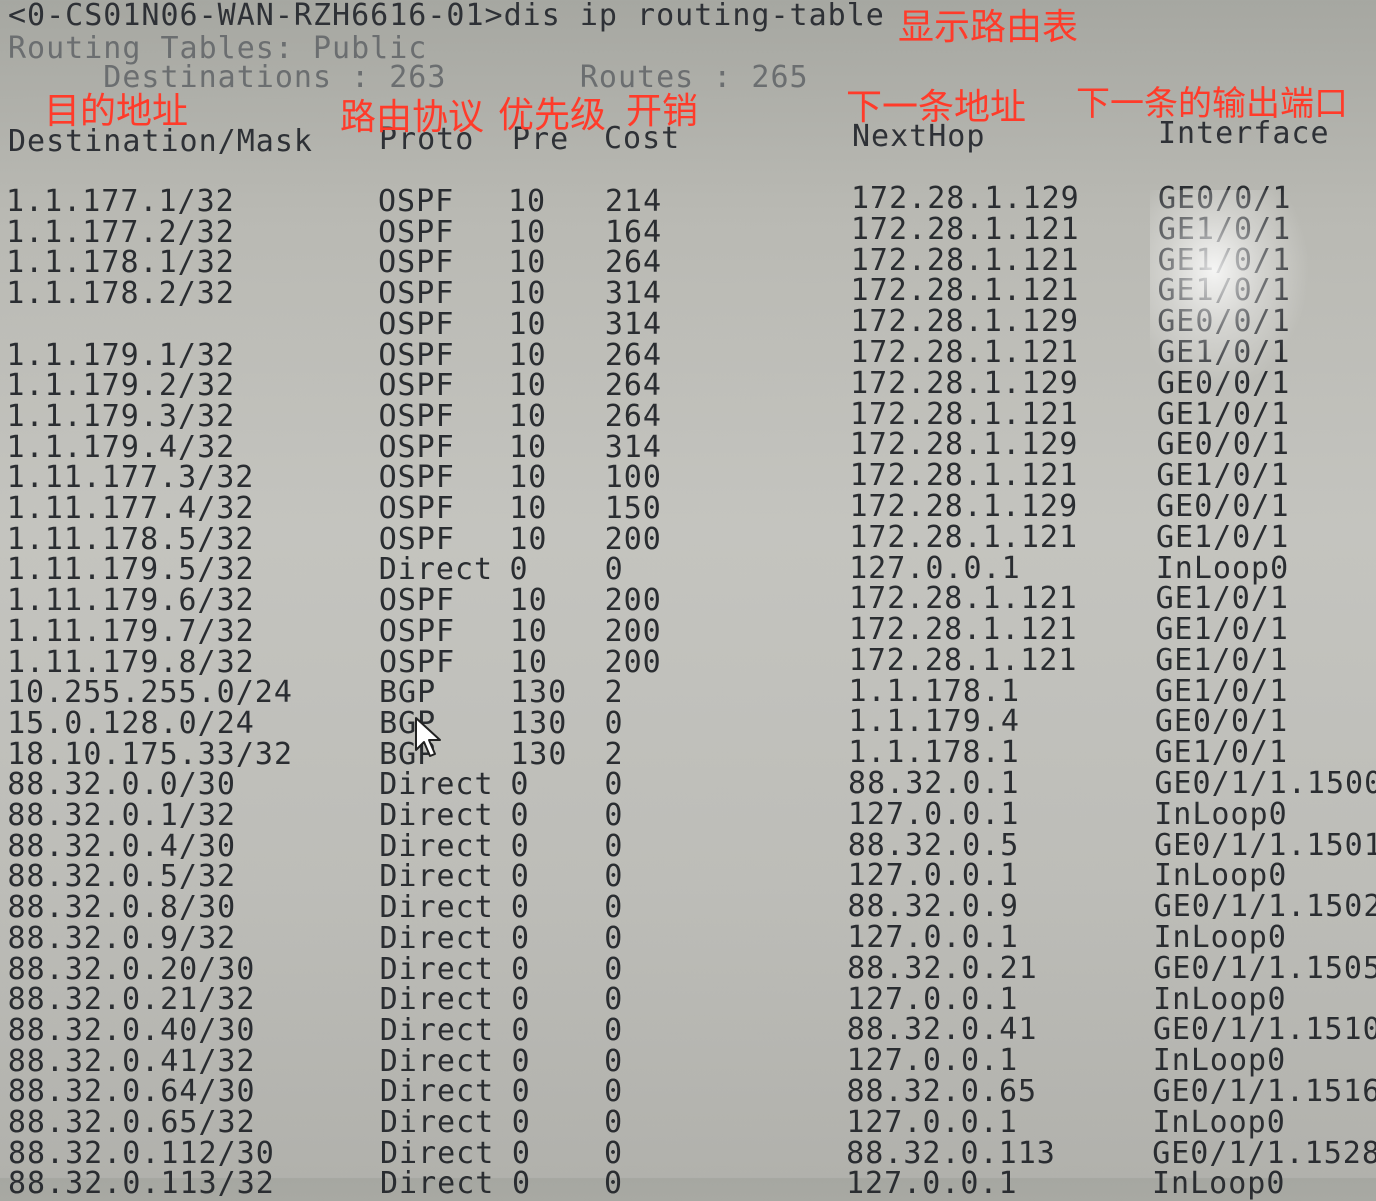 Image resolution: width=1376 pixels, height=1201 pixels. What do you see at coordinates (122, 938) in the screenshot?
I see `route-destination: 88.32.0.9/32` at bounding box center [122, 938].